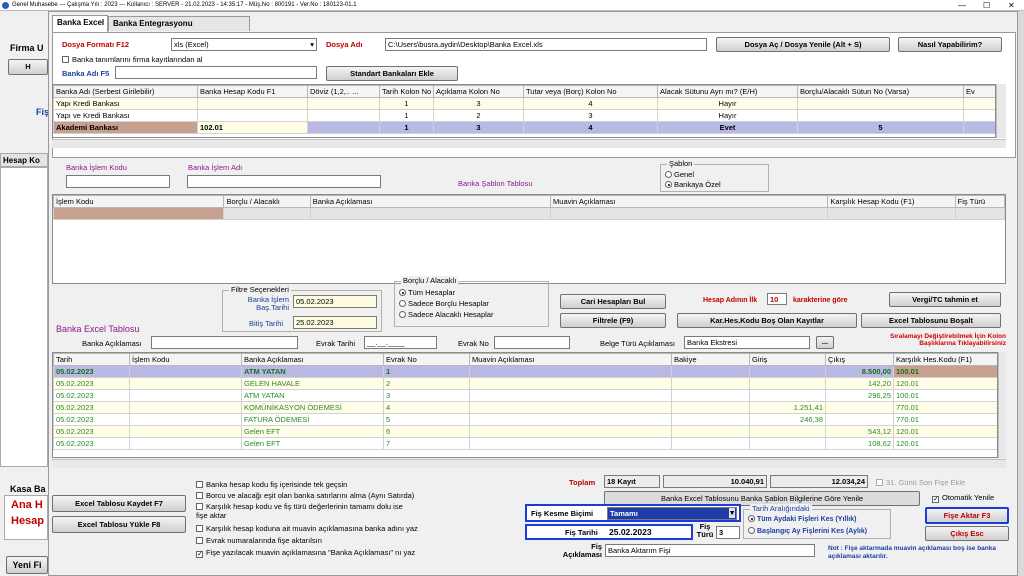  I want to click on col-karsilik-hesap: Karşılık Hesap Kodu (F1), so click(891, 201).